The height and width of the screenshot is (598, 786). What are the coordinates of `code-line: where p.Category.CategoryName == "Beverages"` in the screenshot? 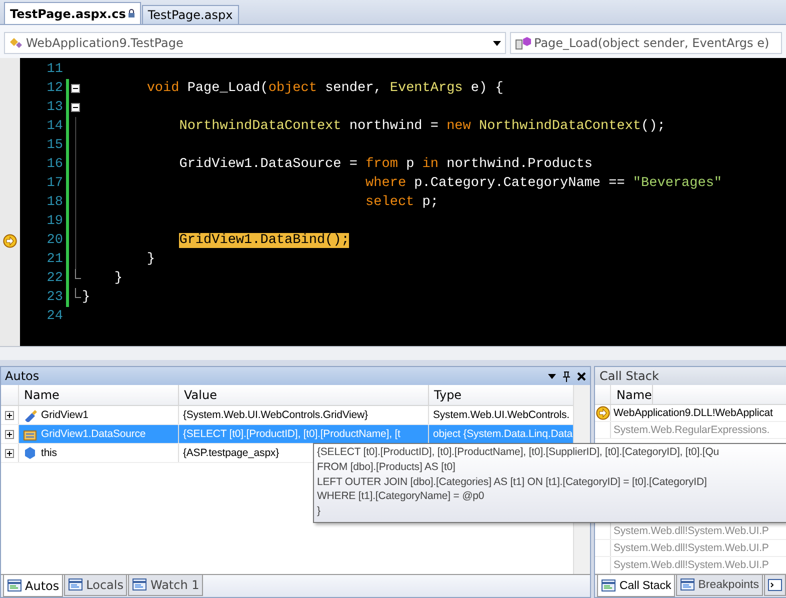 It's located at (544, 184).